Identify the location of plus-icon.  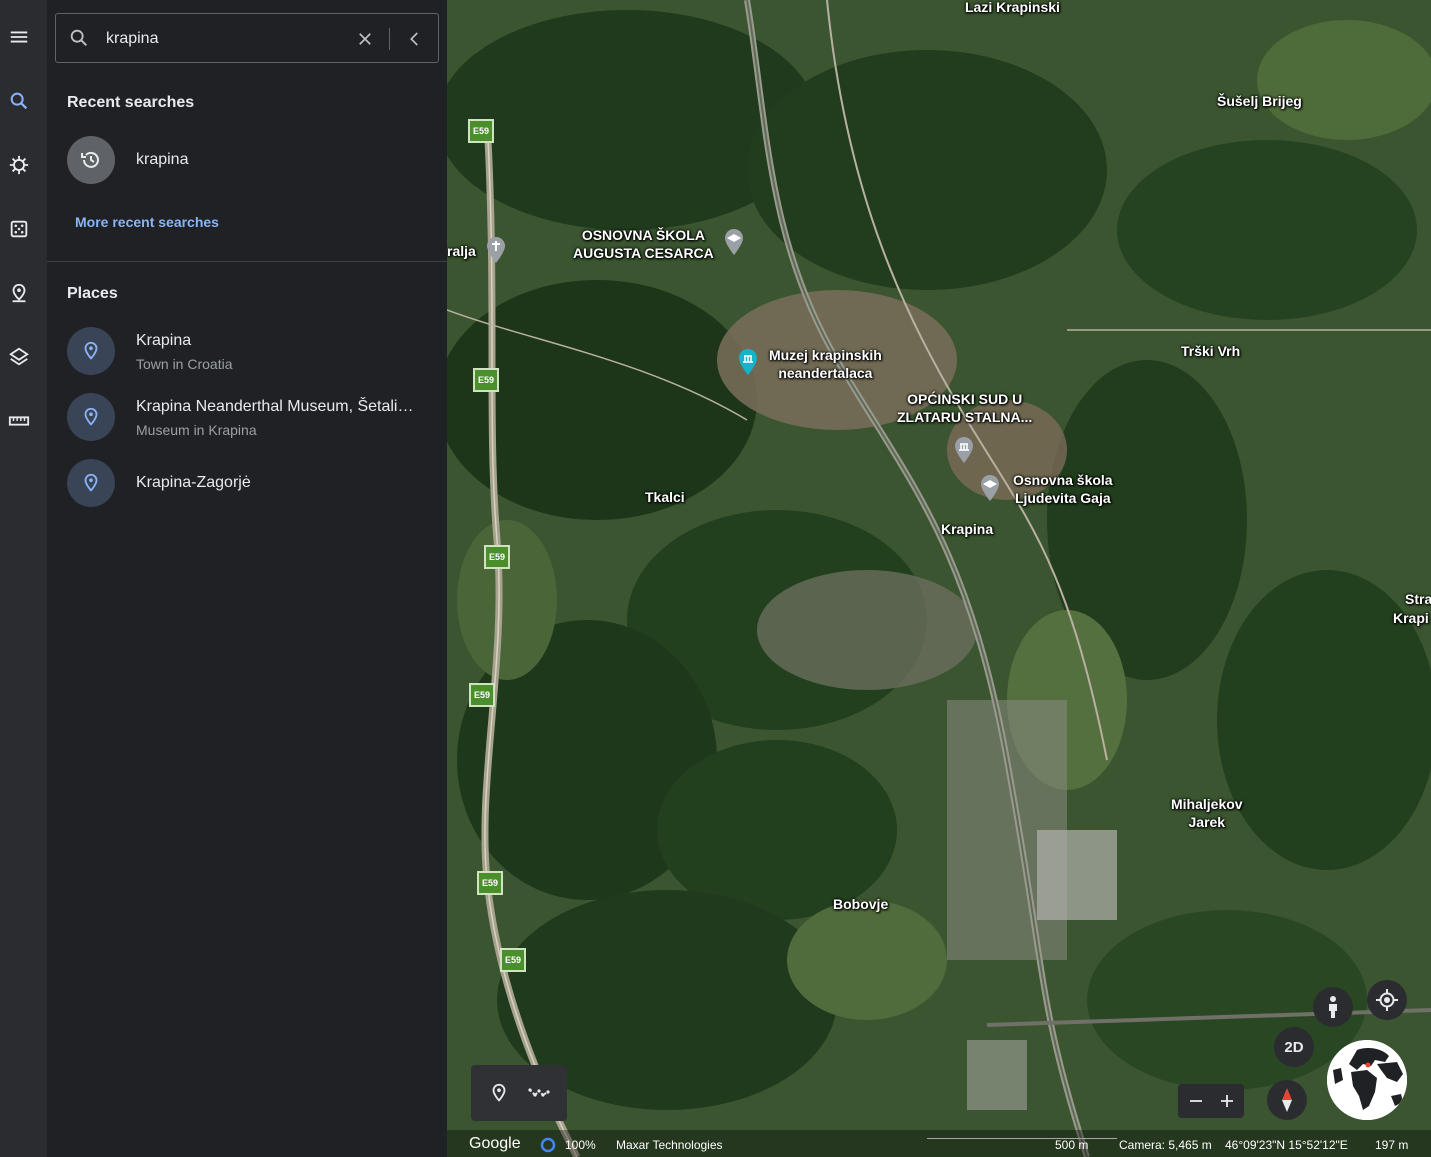
(1227, 1101).